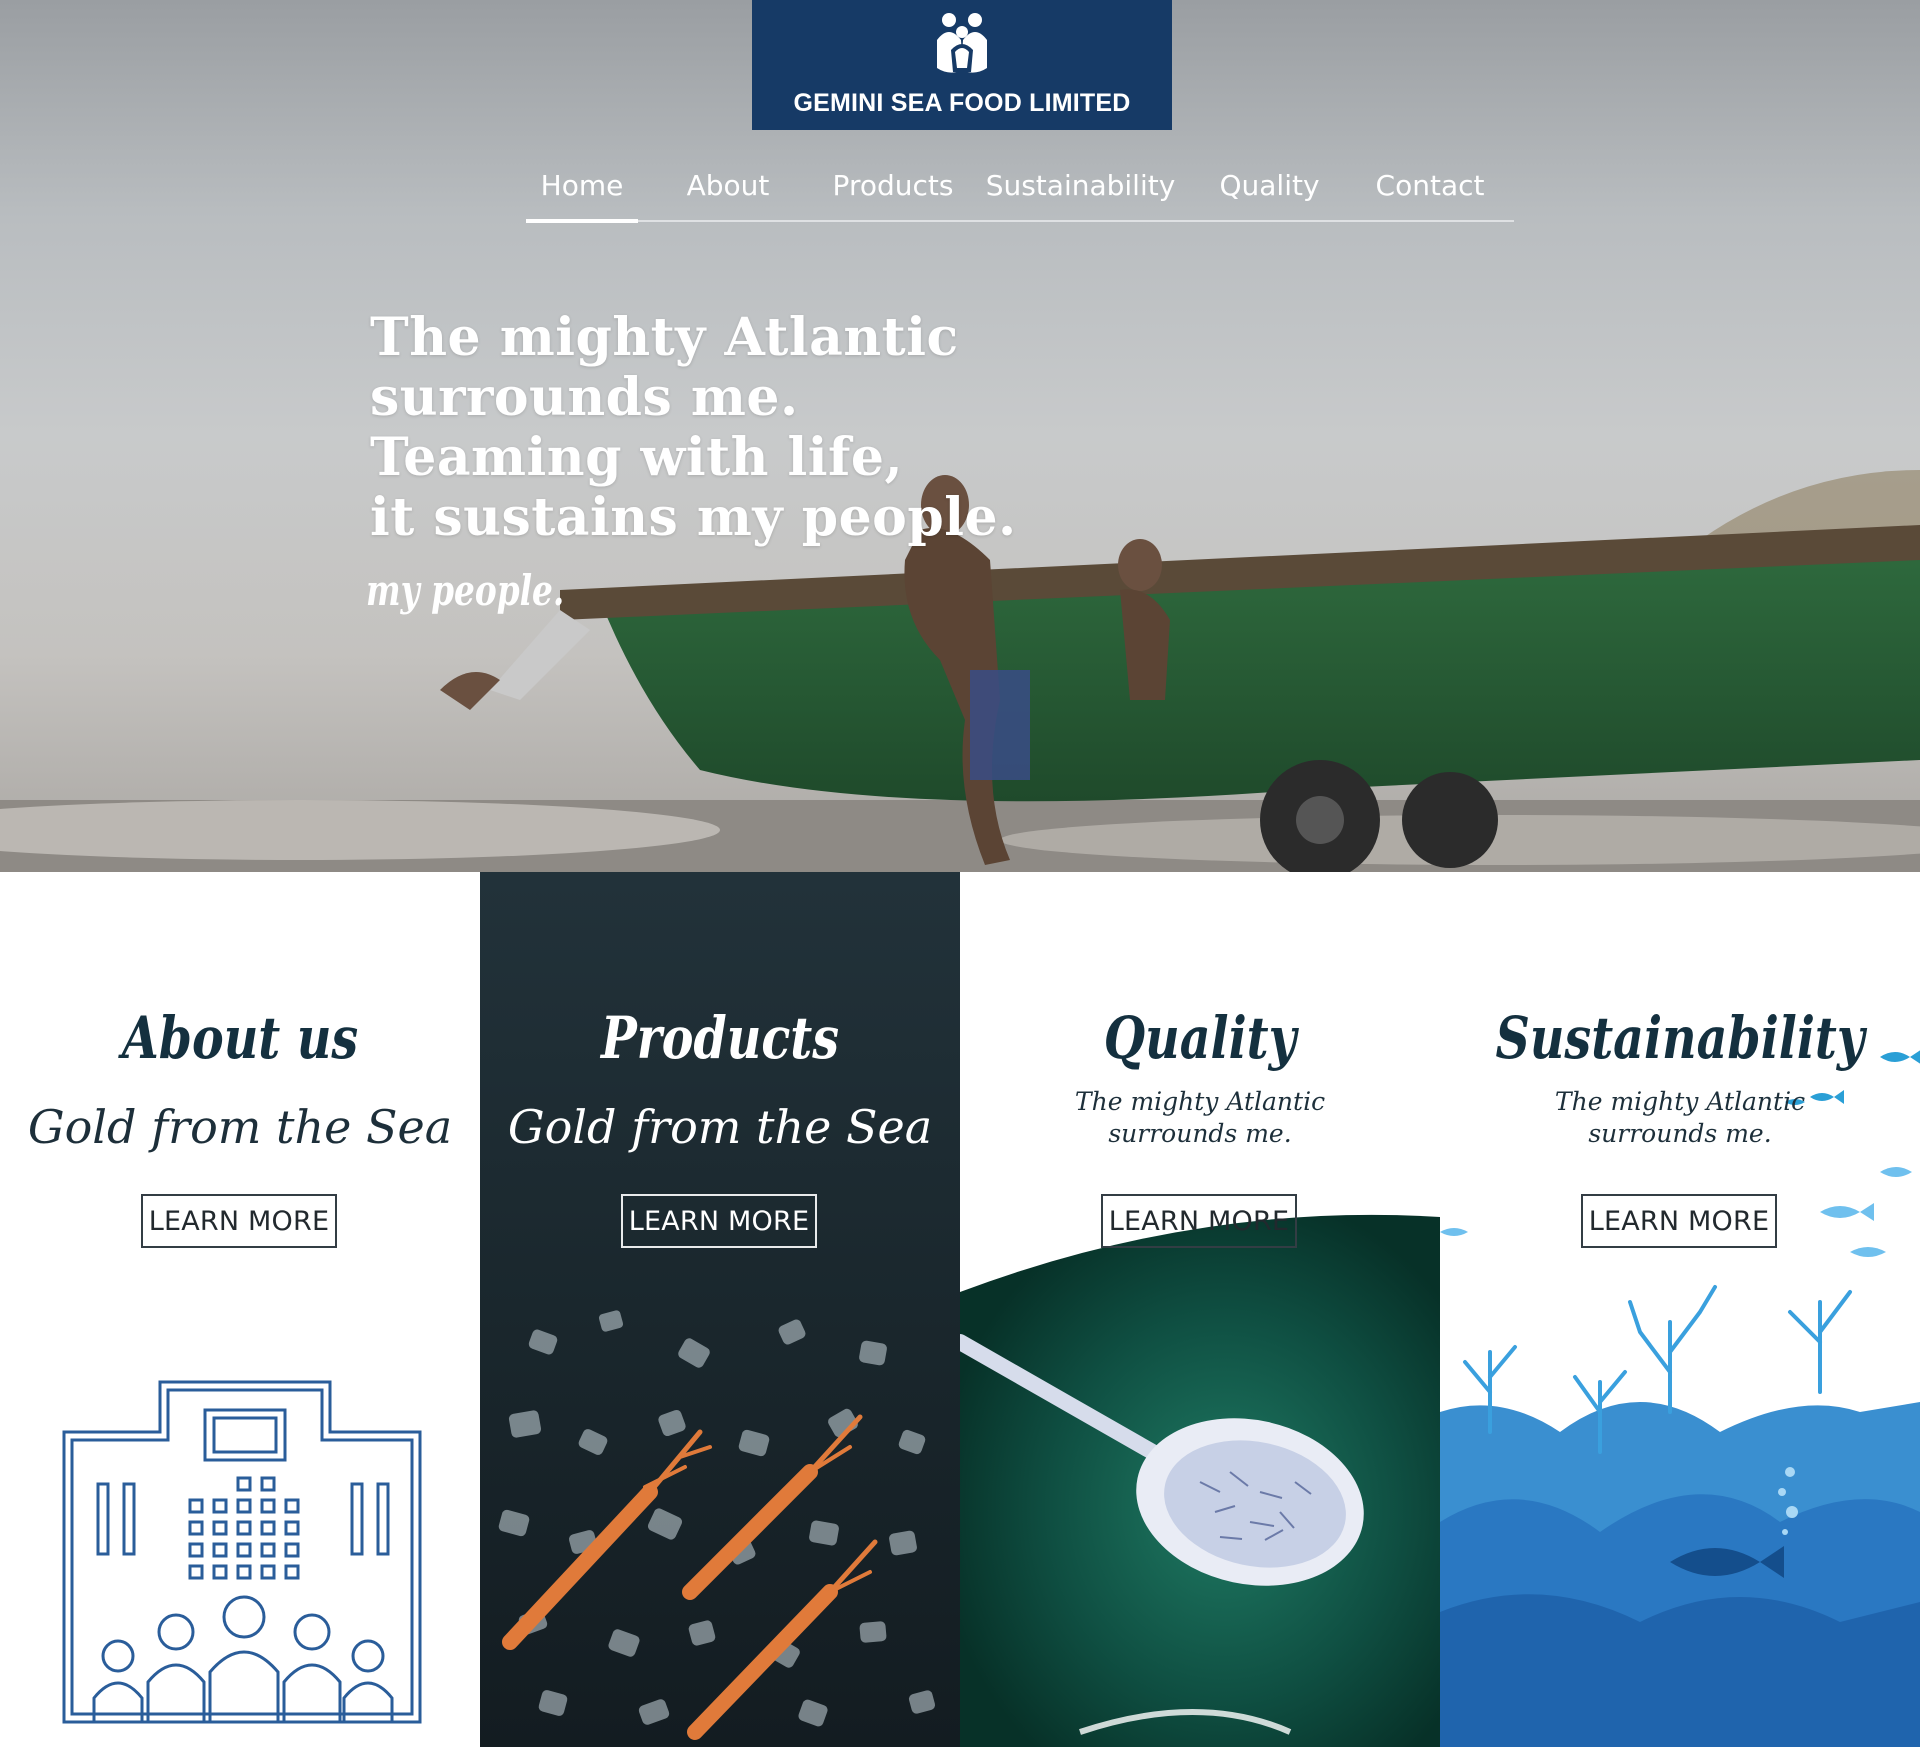 Image resolution: width=1920 pixels, height=1747 pixels. What do you see at coordinates (584, 397) in the screenshot?
I see `hero-line: surrounds me.` at bounding box center [584, 397].